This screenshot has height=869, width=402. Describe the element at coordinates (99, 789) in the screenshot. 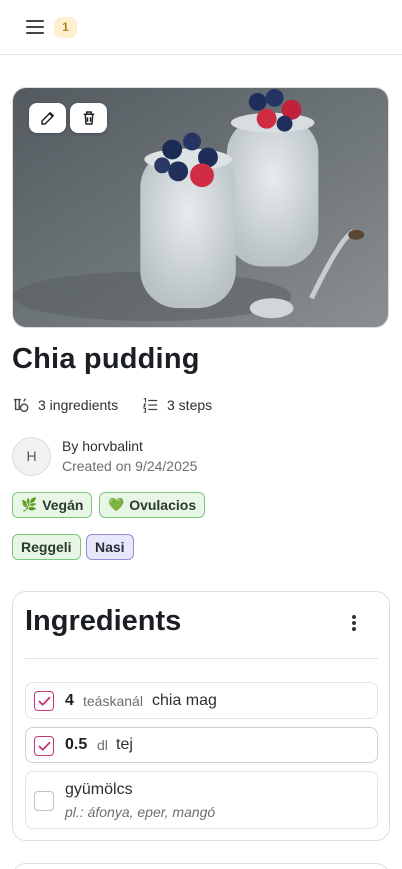

I see `ingredient-name: gyümölcs` at that location.